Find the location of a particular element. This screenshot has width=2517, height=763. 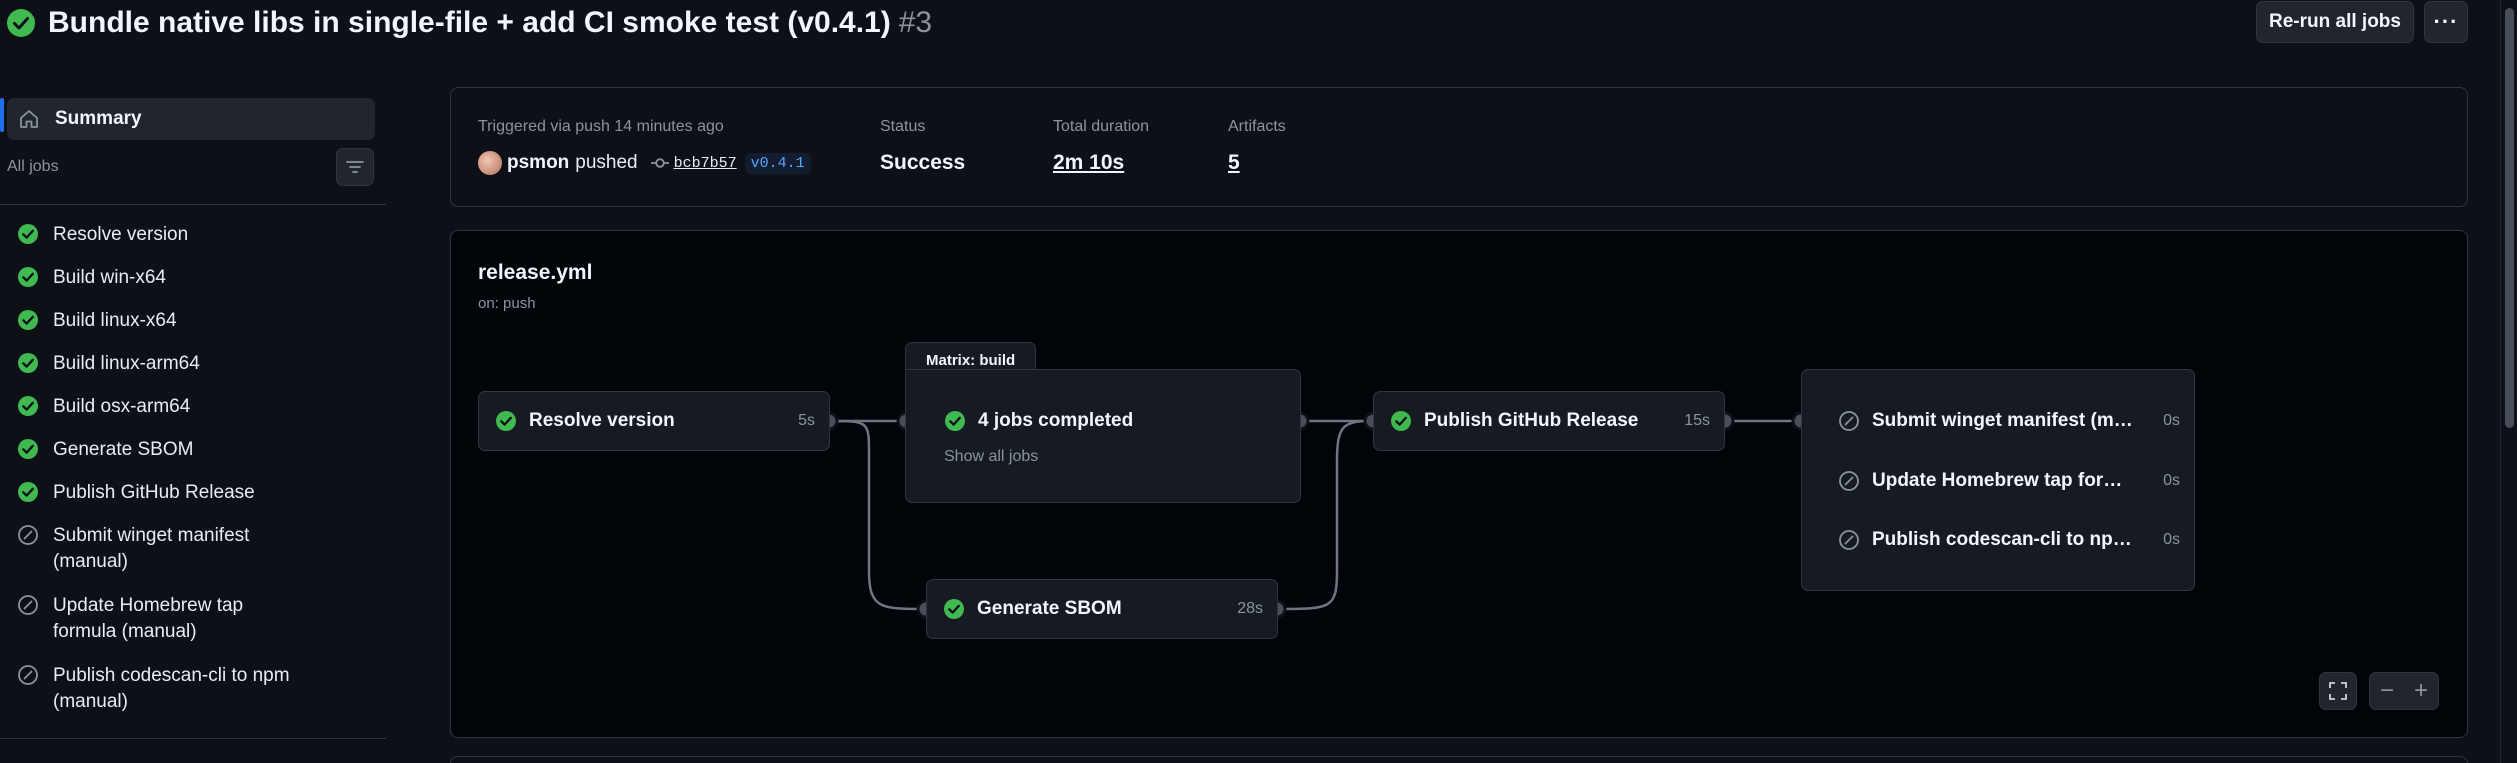

job-label: Build win-x64 is located at coordinates (109, 277).